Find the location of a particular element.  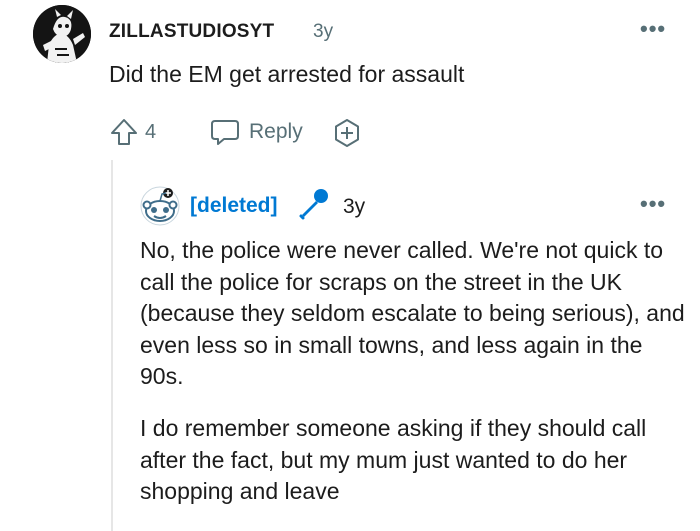

reply-age: 3y is located at coordinates (354, 206).